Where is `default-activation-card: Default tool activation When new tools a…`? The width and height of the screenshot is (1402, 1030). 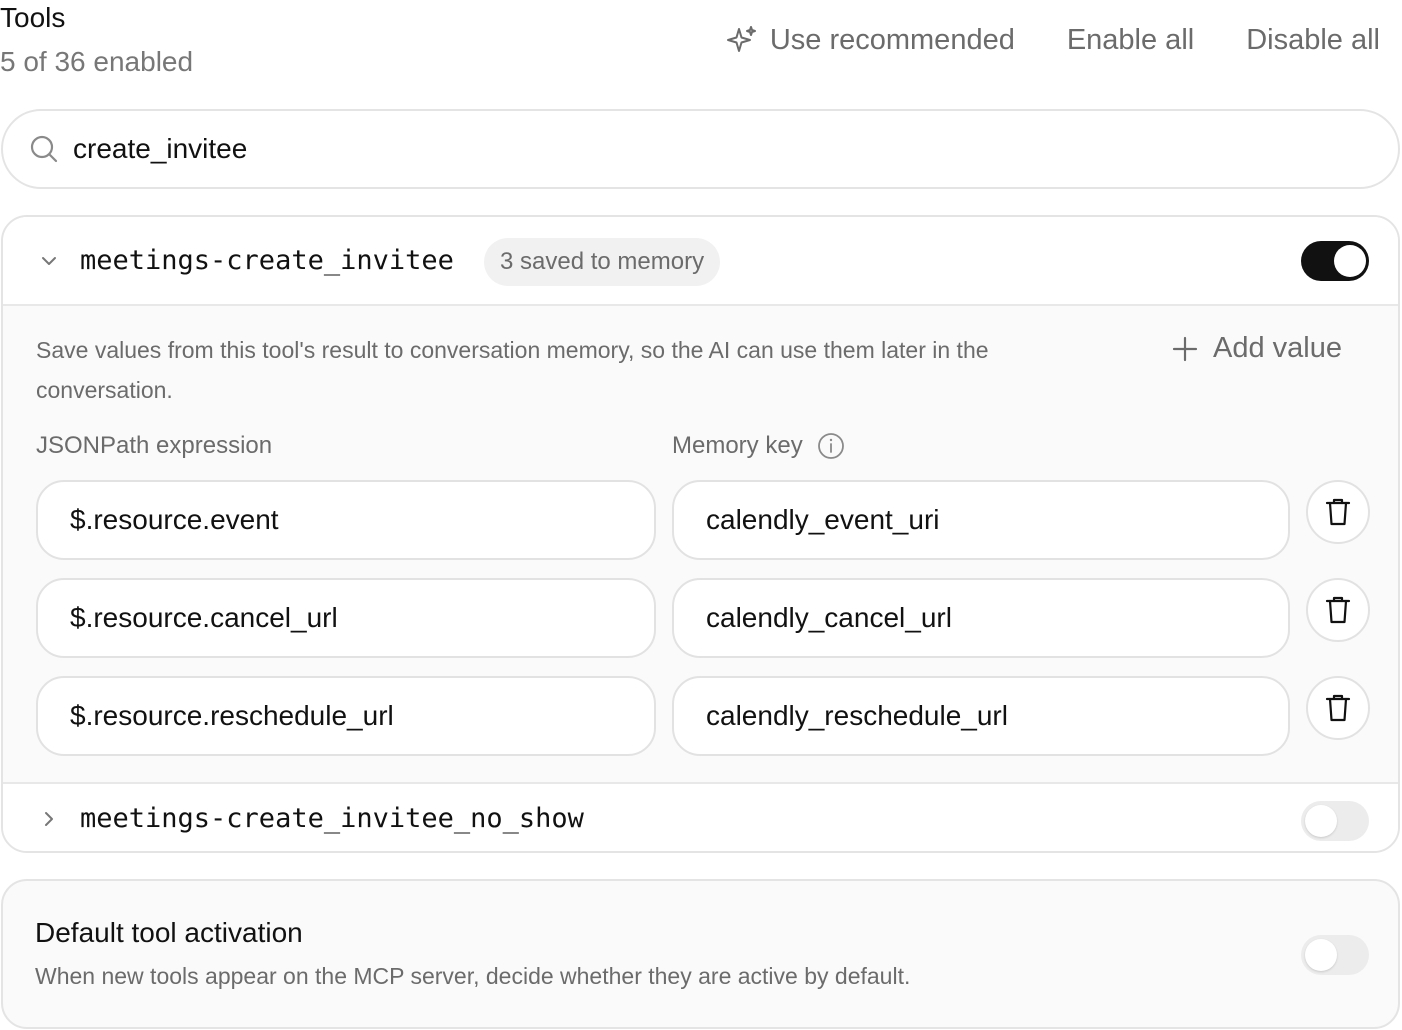 default-activation-card: Default tool activation When new tools a… is located at coordinates (700, 954).